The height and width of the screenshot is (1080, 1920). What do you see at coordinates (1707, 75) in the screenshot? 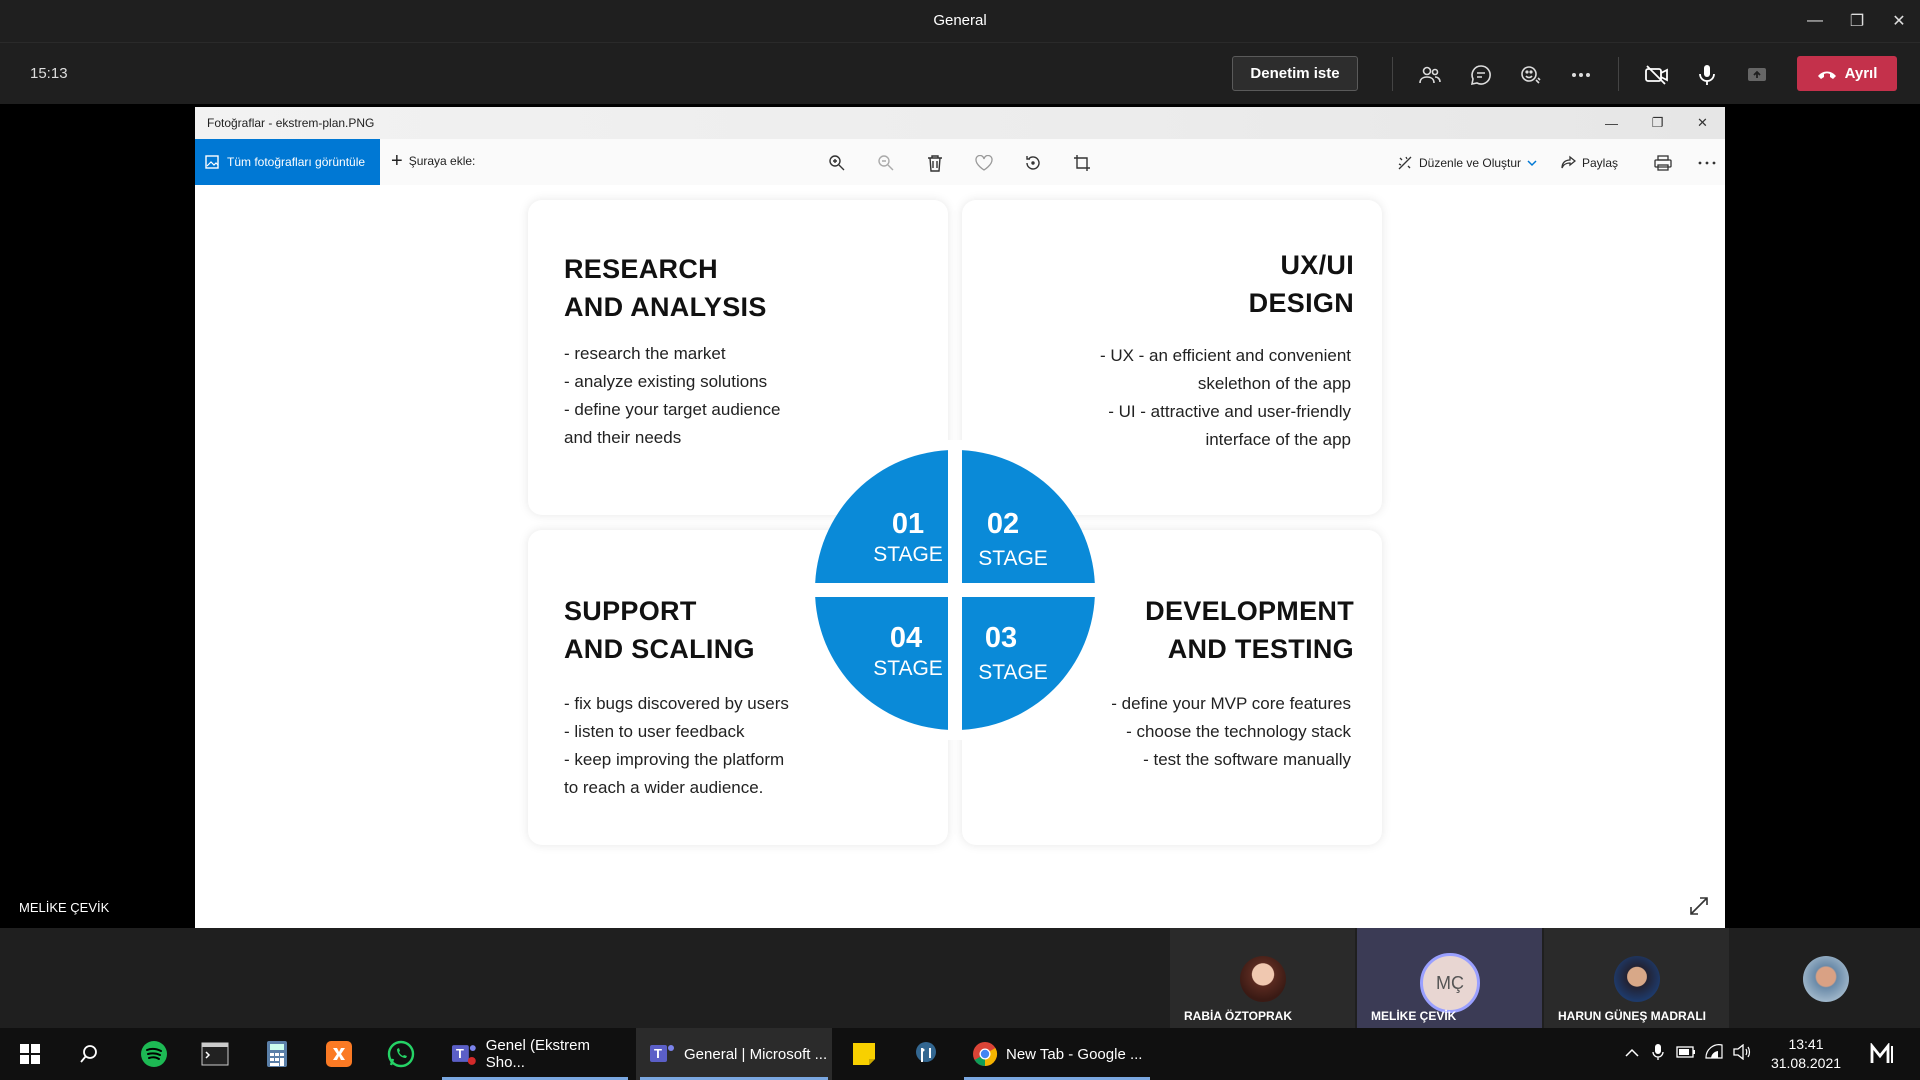
I see `microphone-icon` at bounding box center [1707, 75].